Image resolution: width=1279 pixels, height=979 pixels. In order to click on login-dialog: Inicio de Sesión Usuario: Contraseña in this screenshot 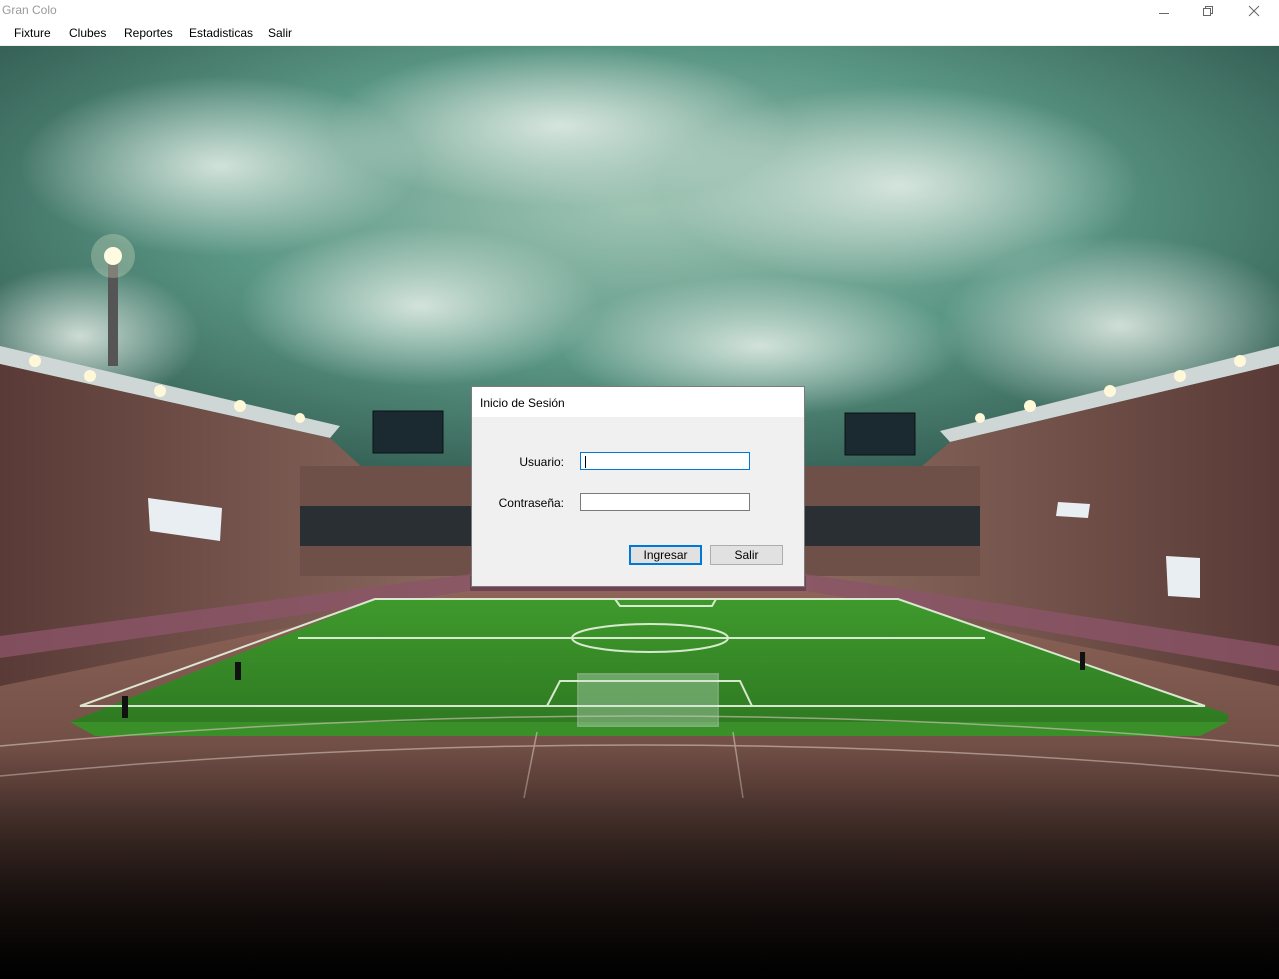, I will do `click(638, 486)`.